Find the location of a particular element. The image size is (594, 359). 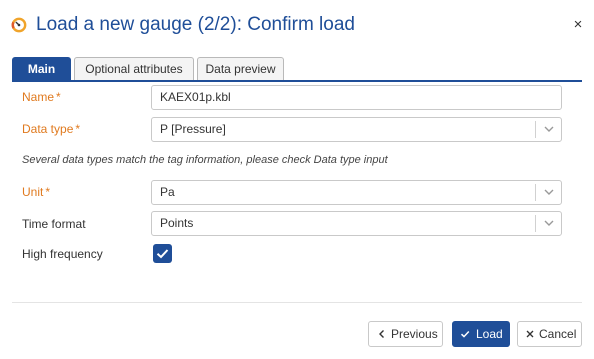

load-button: Load is located at coordinates (481, 334).